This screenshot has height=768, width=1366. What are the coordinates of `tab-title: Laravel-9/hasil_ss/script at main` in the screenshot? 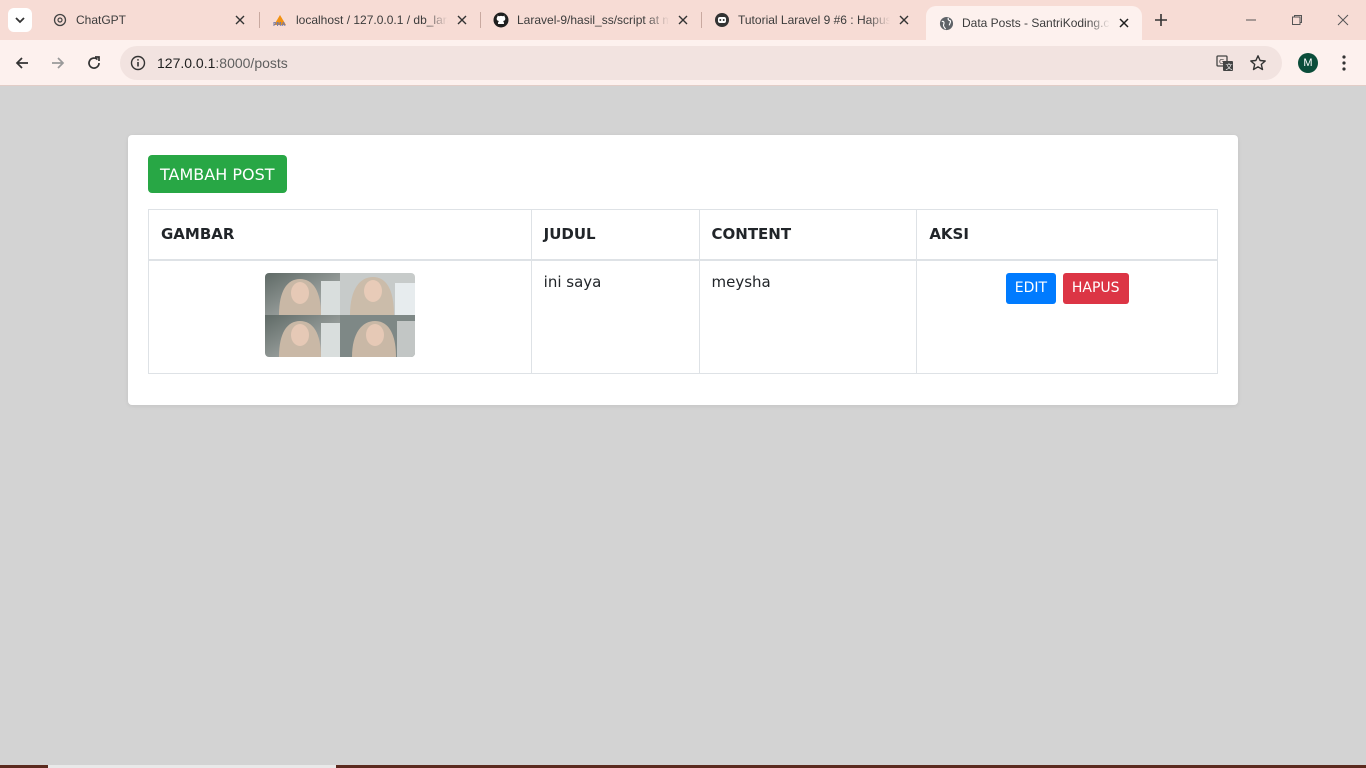 It's located at (593, 20).